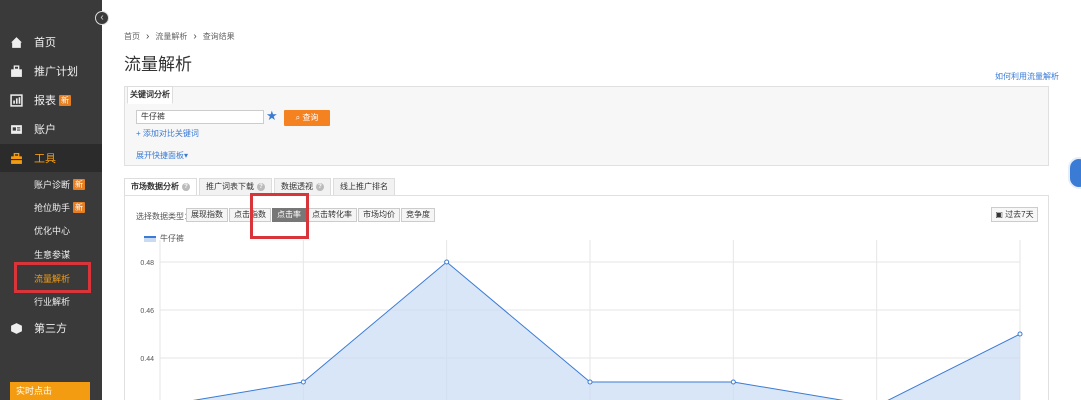 This screenshot has width=1081, height=400. What do you see at coordinates (147, 263) in the screenshot?
I see `y-tick-label: 0.48` at bounding box center [147, 263].